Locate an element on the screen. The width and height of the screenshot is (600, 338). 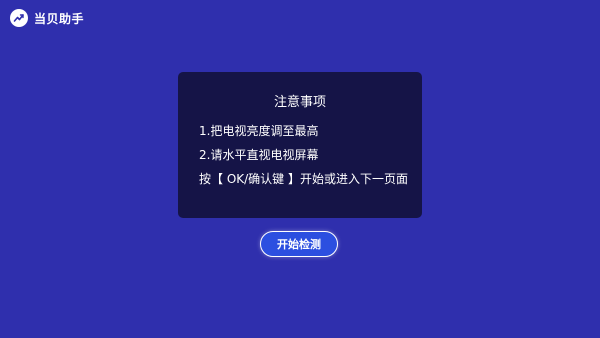
app-header: 当贝助手 is located at coordinates (47, 18).